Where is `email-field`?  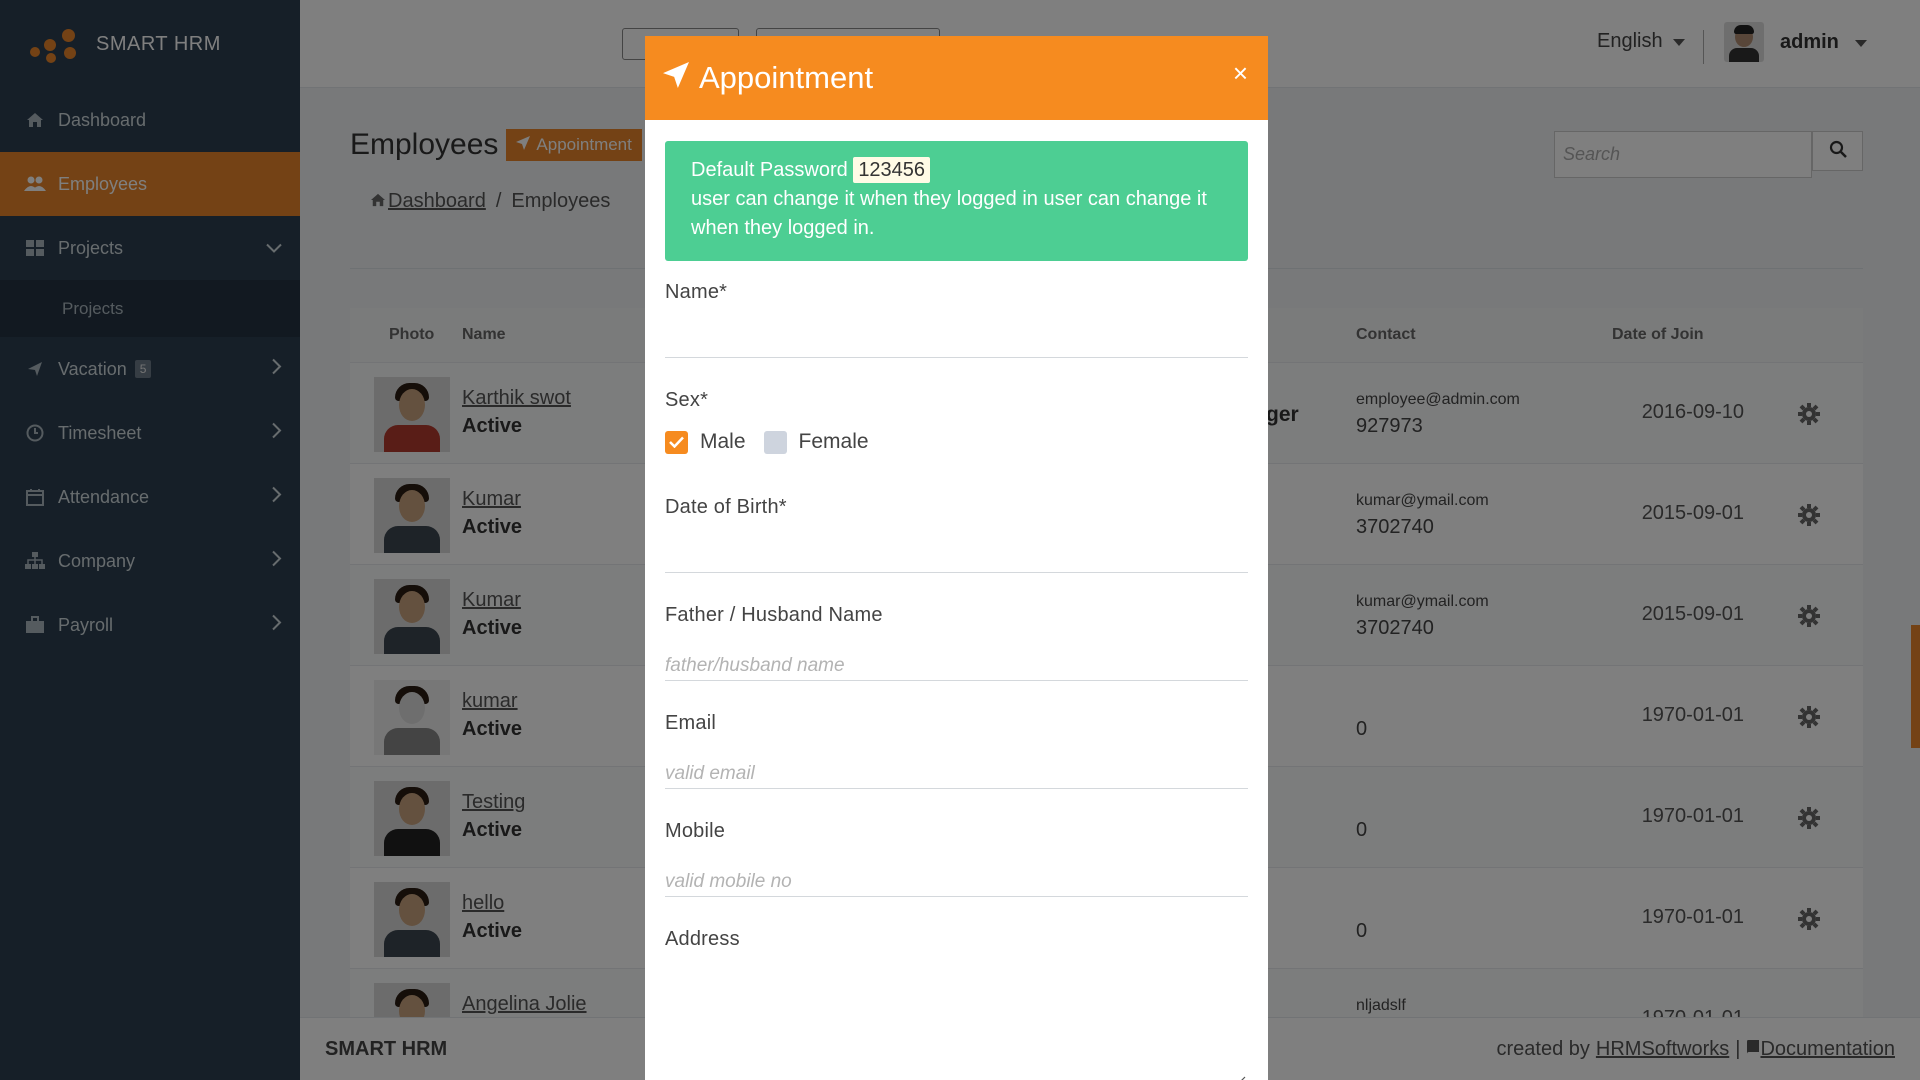 email-field is located at coordinates (956, 762).